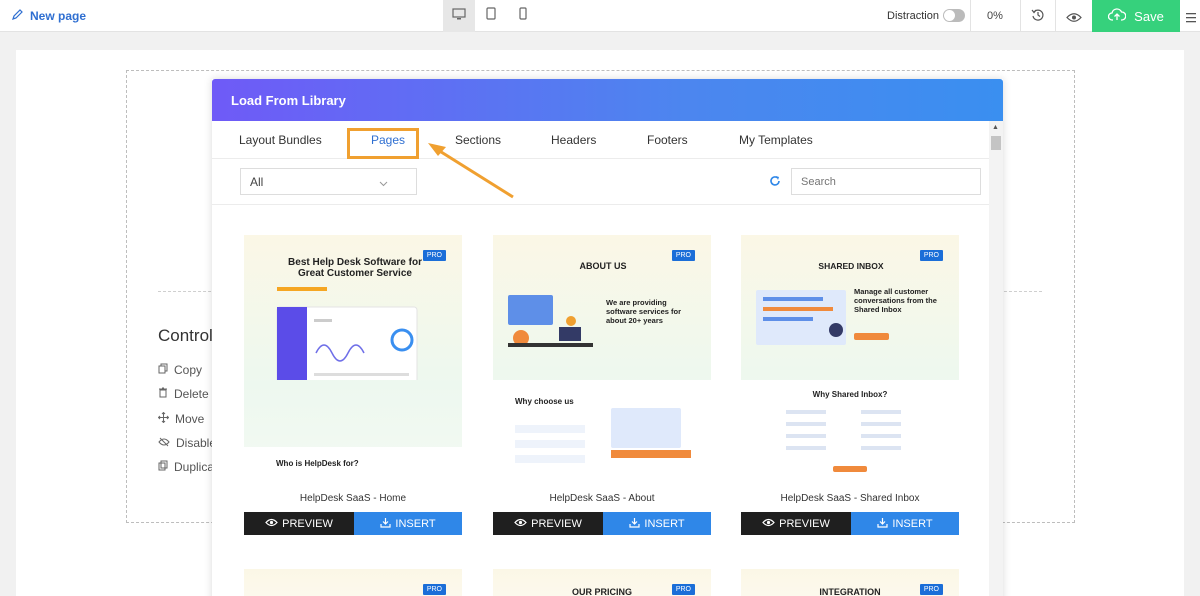 The width and height of the screenshot is (1200, 596). I want to click on move-label: Move, so click(190, 419).